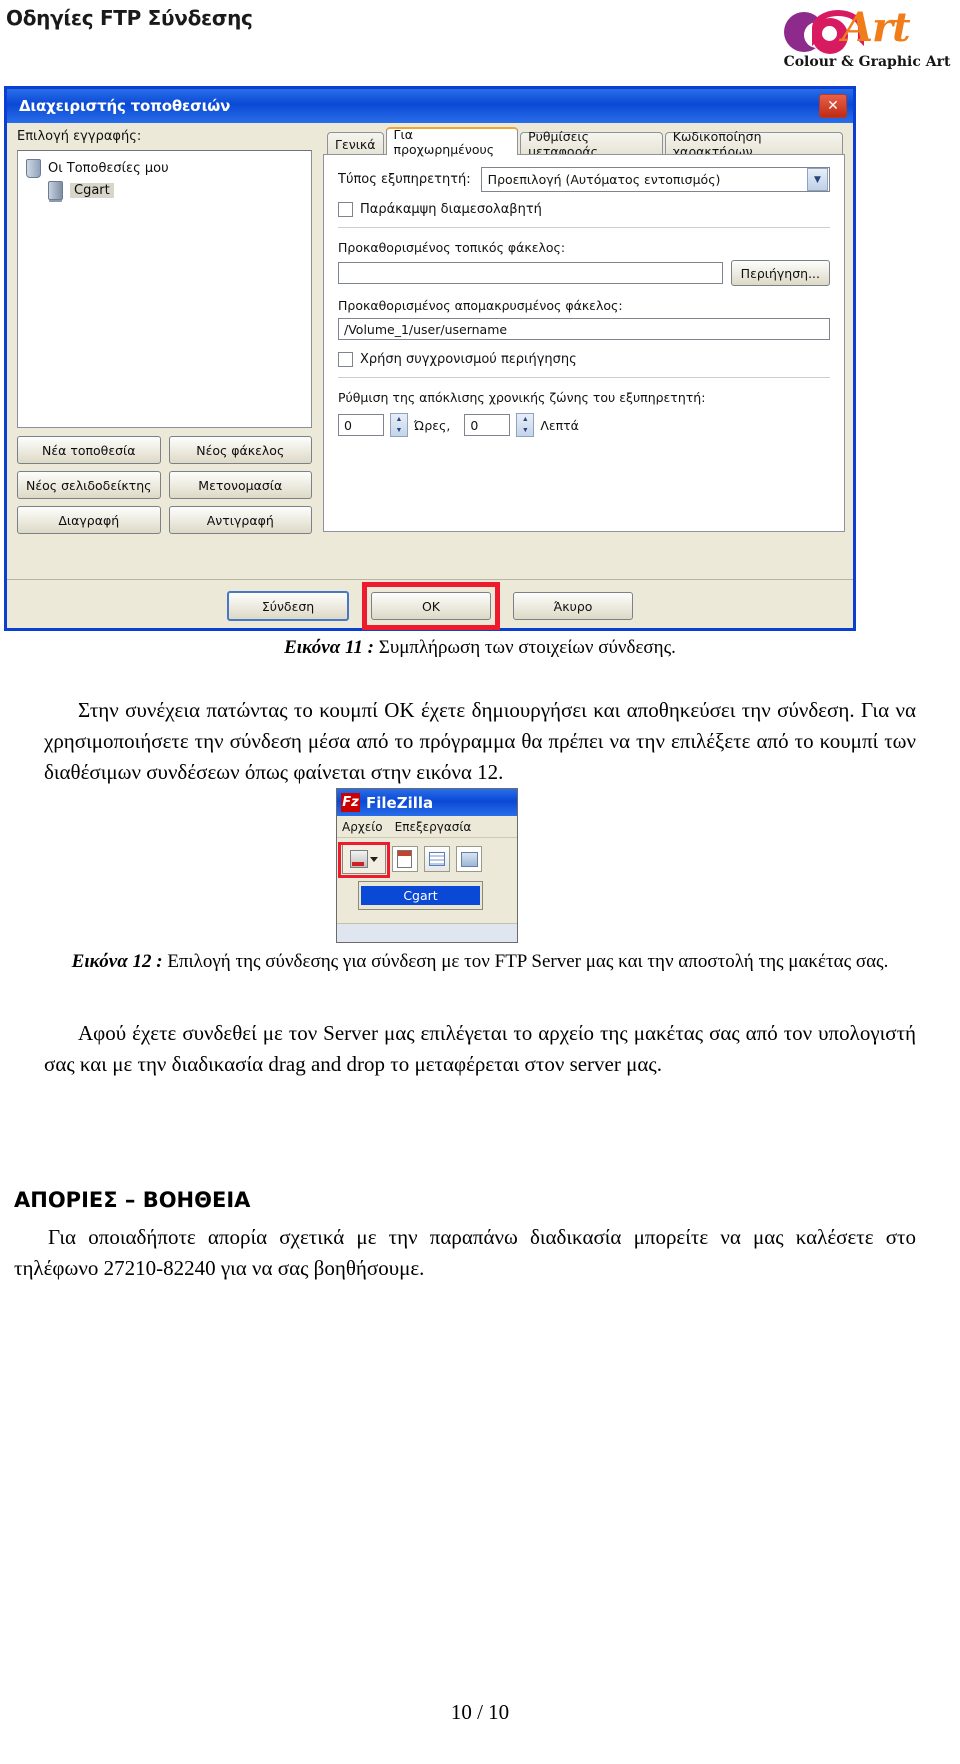 This screenshot has width=960, height=1764. I want to click on logo-mark-icon: Art, so click(846, 30).